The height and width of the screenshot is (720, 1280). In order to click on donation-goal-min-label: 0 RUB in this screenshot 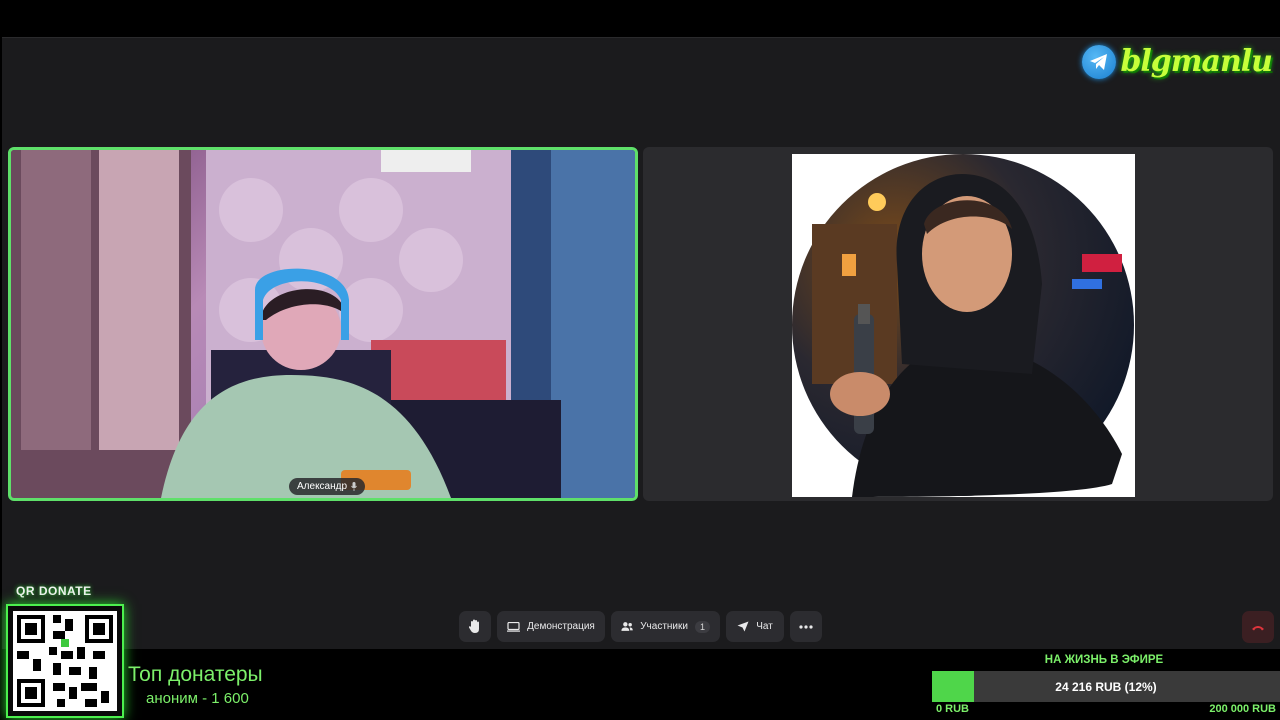, I will do `click(953, 709)`.